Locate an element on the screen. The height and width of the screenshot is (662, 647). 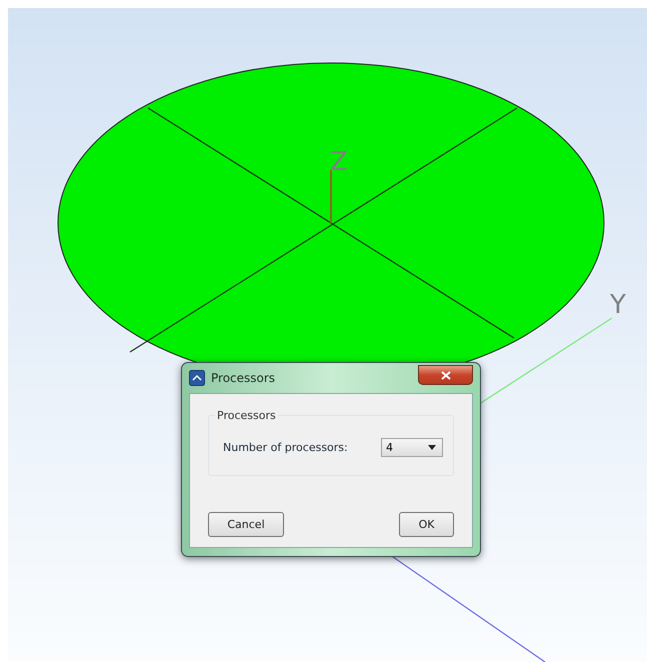
close-icon is located at coordinates (445, 375).